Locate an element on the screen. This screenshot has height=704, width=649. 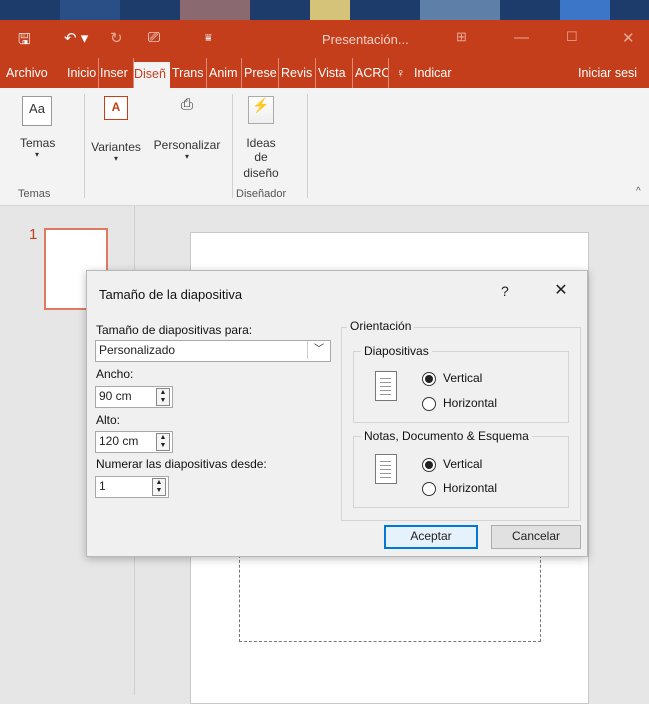
notes-horizontal-radio is located at coordinates (429, 489).